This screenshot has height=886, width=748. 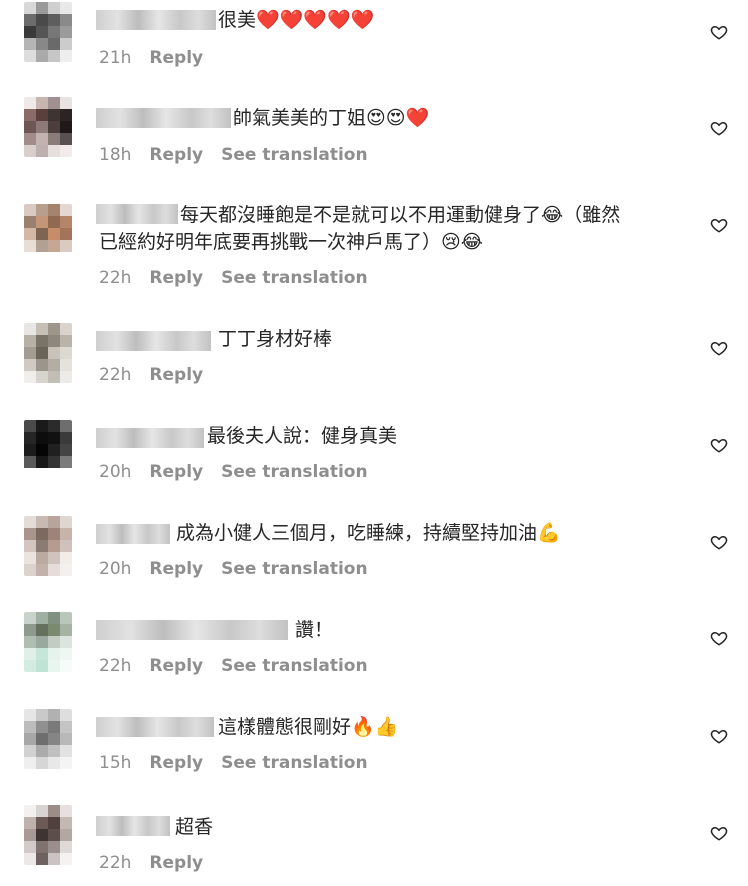 I want to click on comment-meta: 15h Reply See translation, so click(x=233, y=763).